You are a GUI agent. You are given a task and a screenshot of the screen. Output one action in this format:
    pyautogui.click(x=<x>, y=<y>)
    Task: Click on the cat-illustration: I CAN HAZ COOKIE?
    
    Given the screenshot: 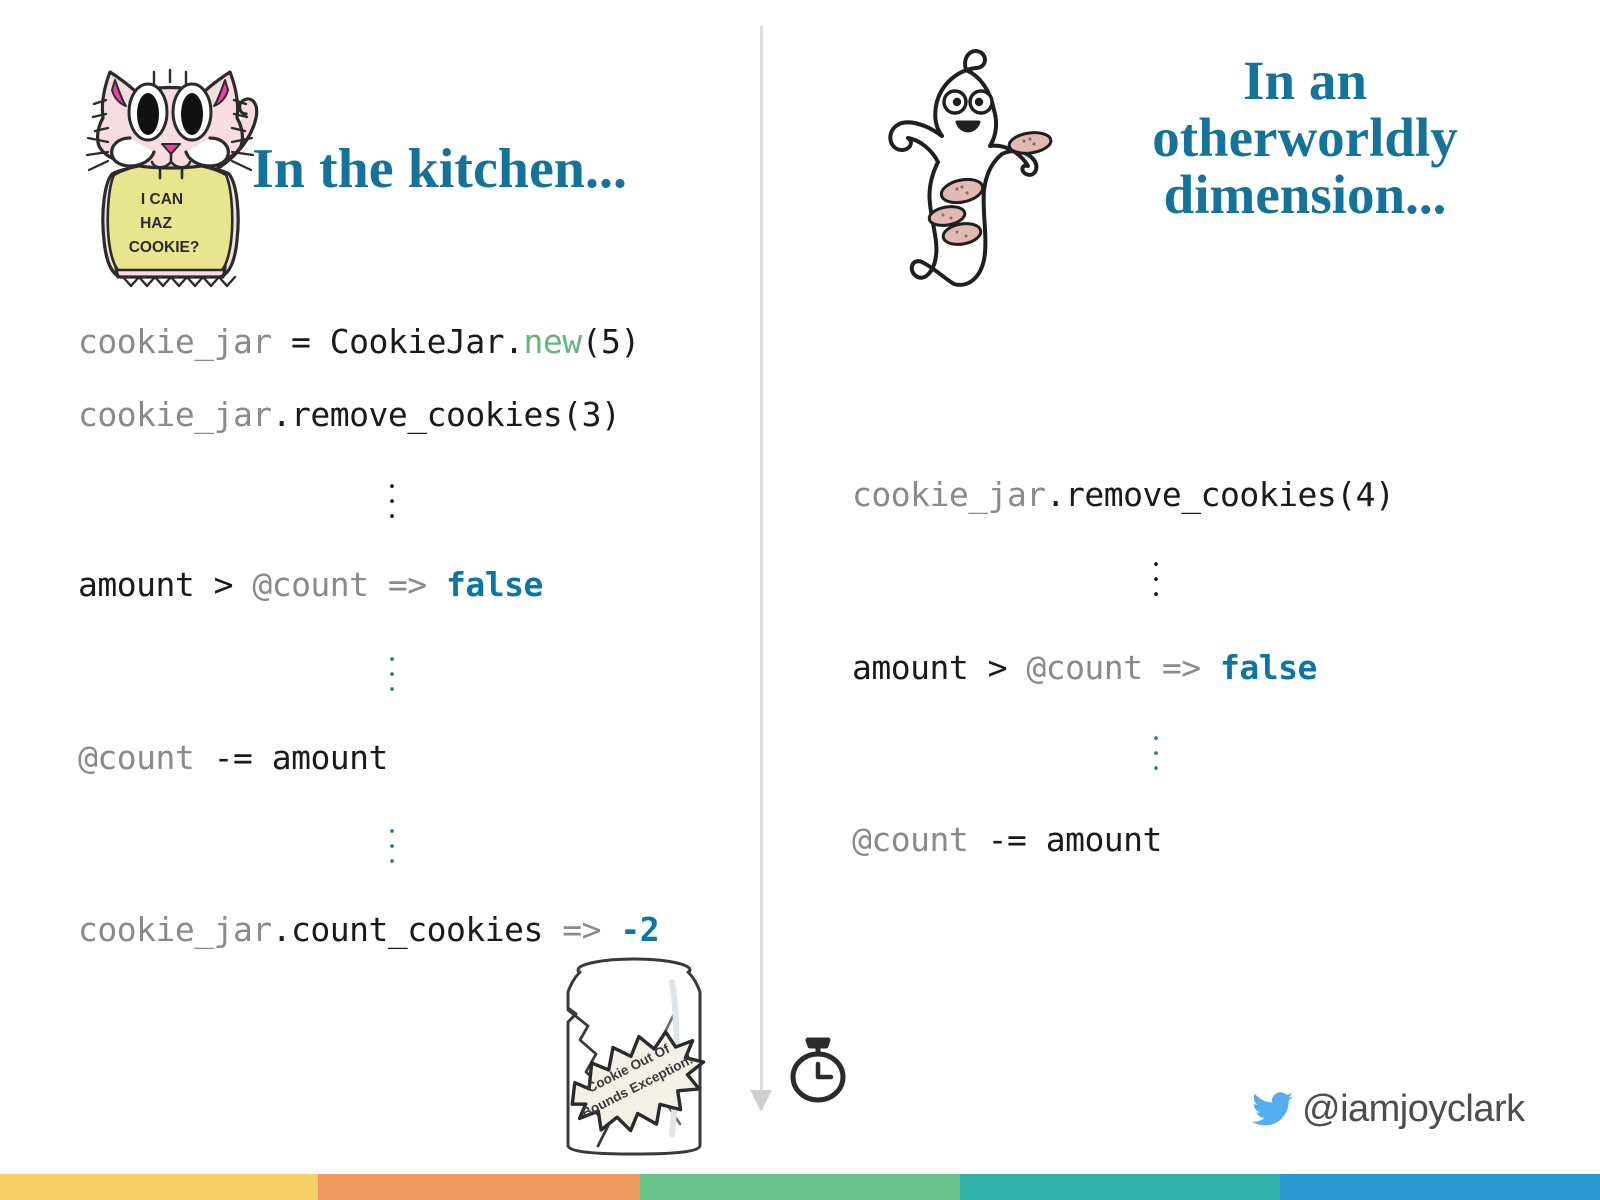 What is the action you would take?
    pyautogui.click(x=172, y=178)
    